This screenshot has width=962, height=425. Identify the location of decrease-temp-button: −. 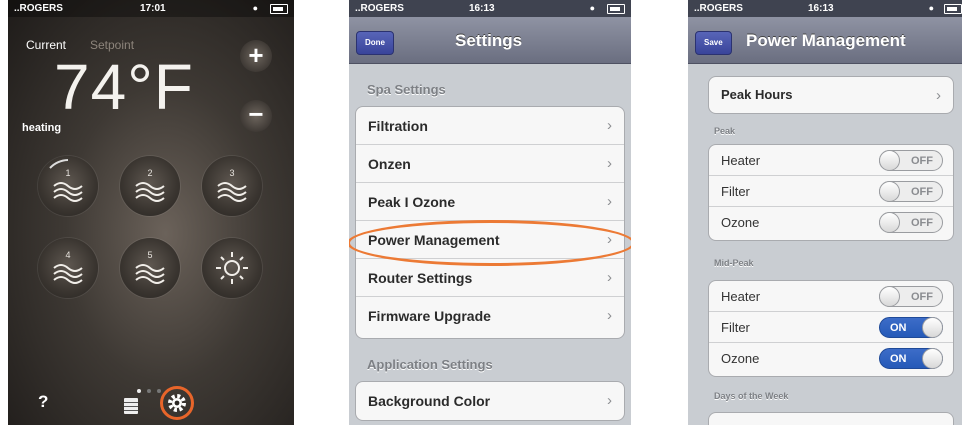
(256, 116).